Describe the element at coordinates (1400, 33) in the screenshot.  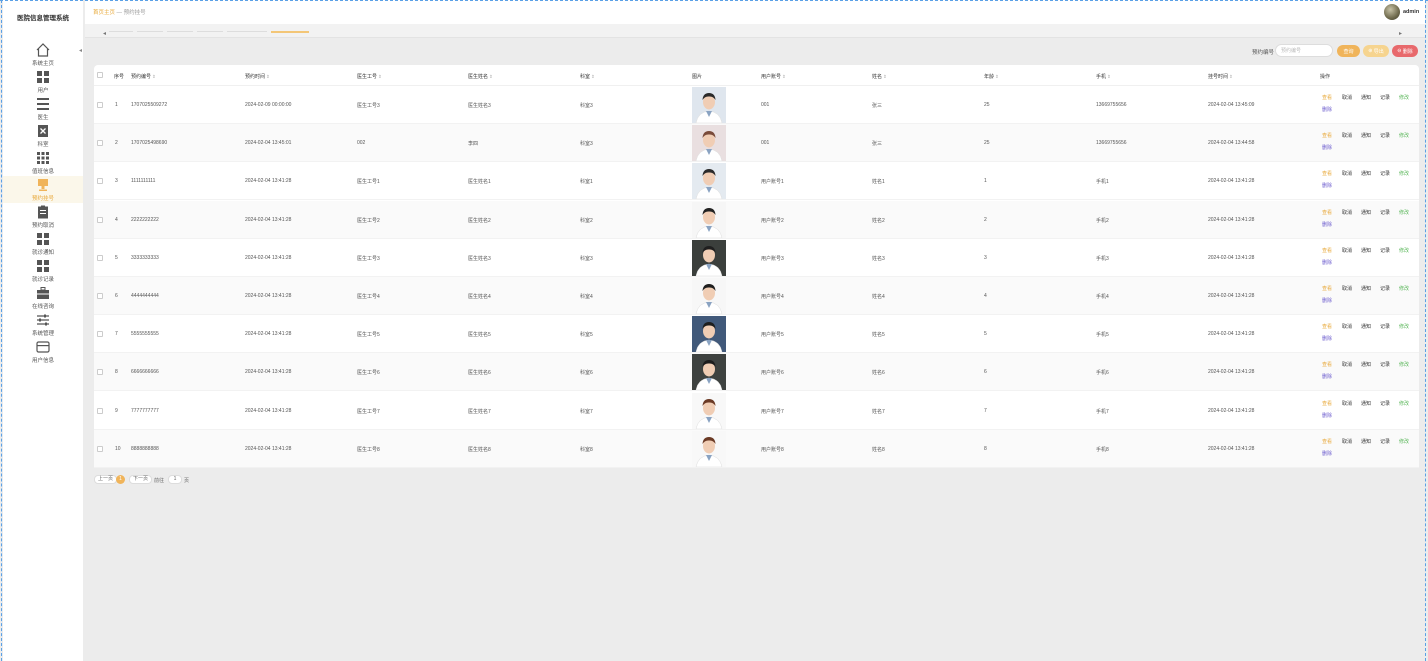
I see `tab-scroll-right-icon: ▸` at that location.